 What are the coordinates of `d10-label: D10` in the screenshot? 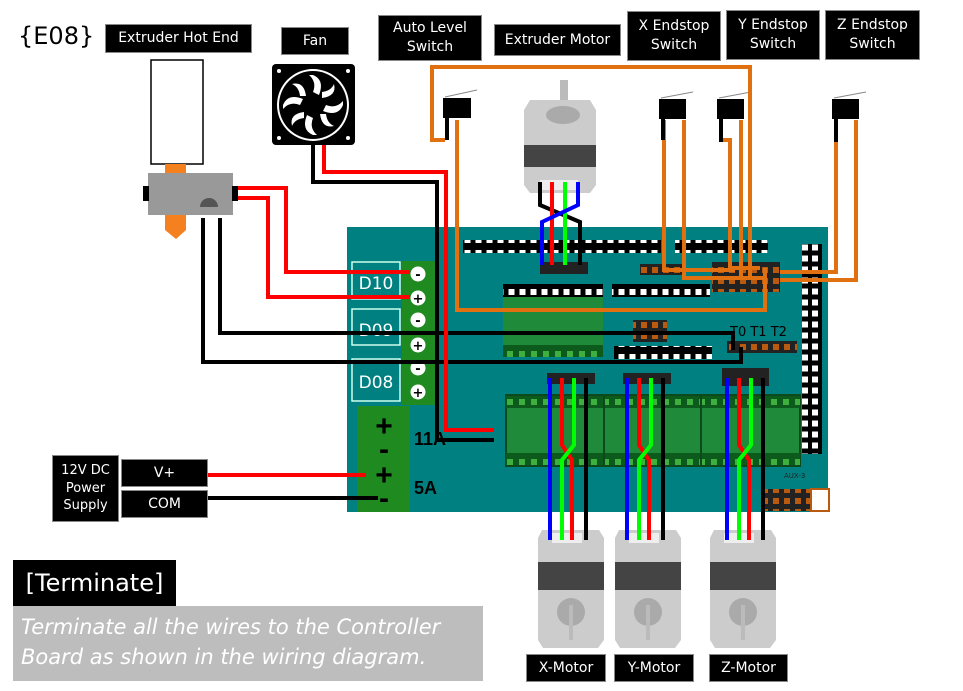 It's located at (376, 284).